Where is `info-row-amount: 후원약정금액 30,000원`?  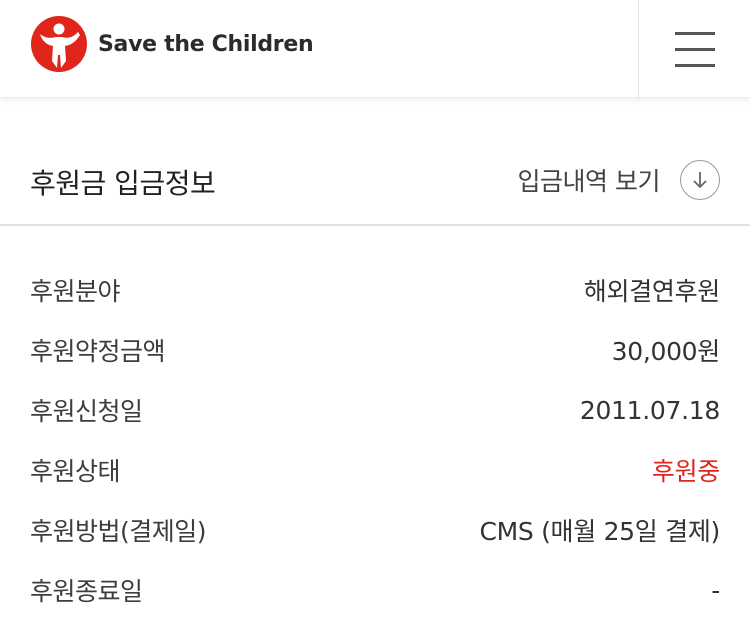 info-row-amount: 후원약정금액 30,000원 is located at coordinates (375, 350).